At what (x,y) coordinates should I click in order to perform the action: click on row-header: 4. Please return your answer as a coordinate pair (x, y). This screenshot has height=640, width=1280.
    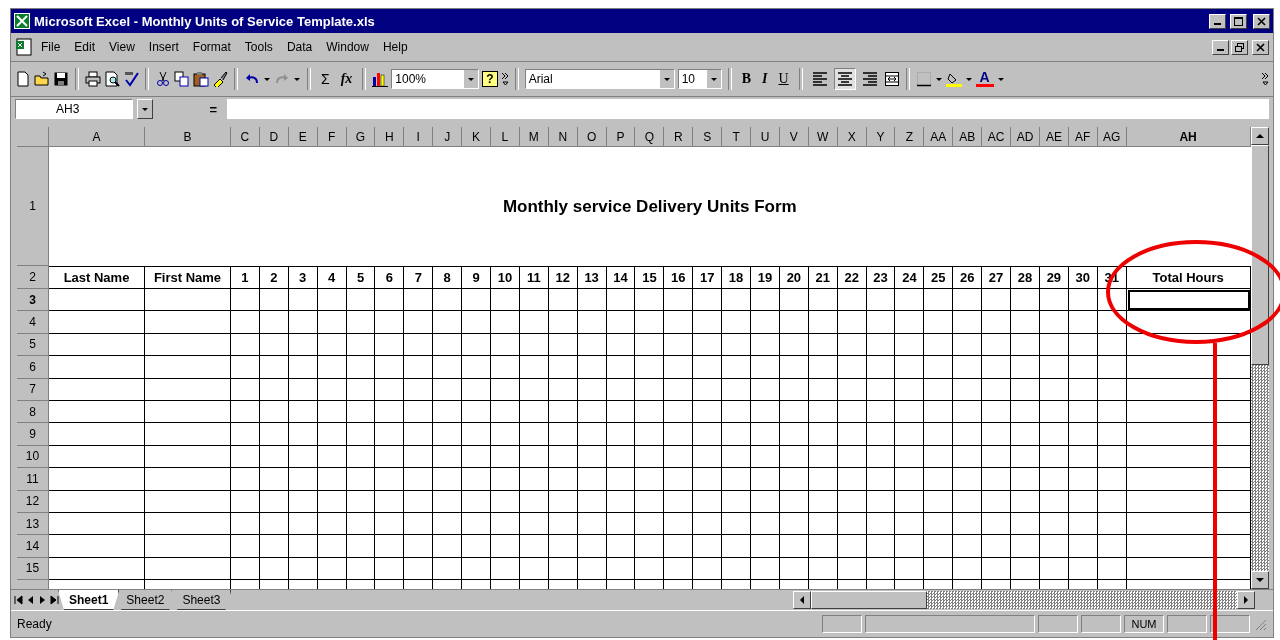
    Looking at the image, I should click on (33, 322).